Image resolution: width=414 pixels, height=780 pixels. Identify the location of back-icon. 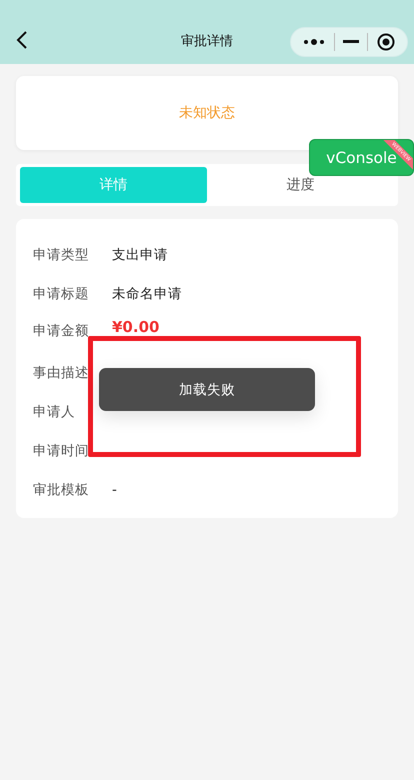
(22, 40).